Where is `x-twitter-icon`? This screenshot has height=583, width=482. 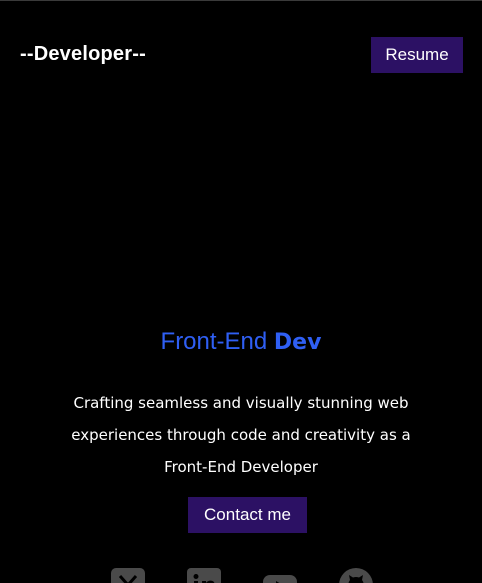
x-twitter-icon is located at coordinates (128, 575).